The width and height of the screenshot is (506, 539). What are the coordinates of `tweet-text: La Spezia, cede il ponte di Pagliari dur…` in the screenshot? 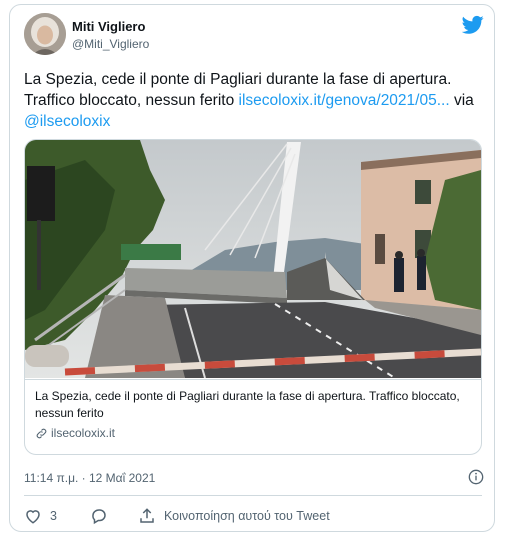 It's located at (253, 100).